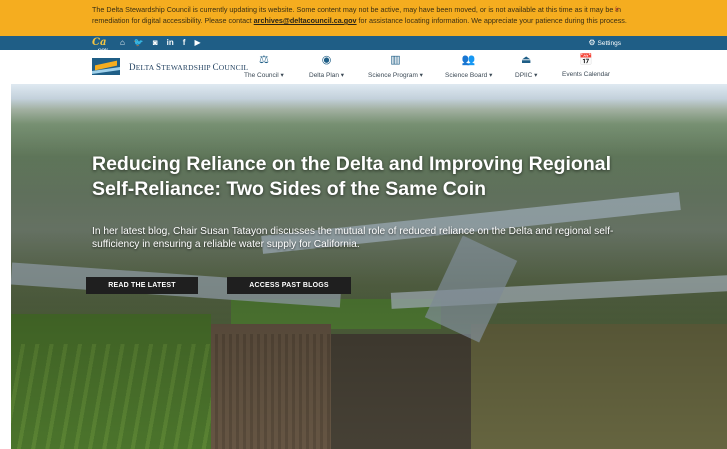 Image resolution: width=727 pixels, height=449 pixels. Describe the element at coordinates (139, 43) in the screenshot. I see `twitter-icon: 🐦` at that location.